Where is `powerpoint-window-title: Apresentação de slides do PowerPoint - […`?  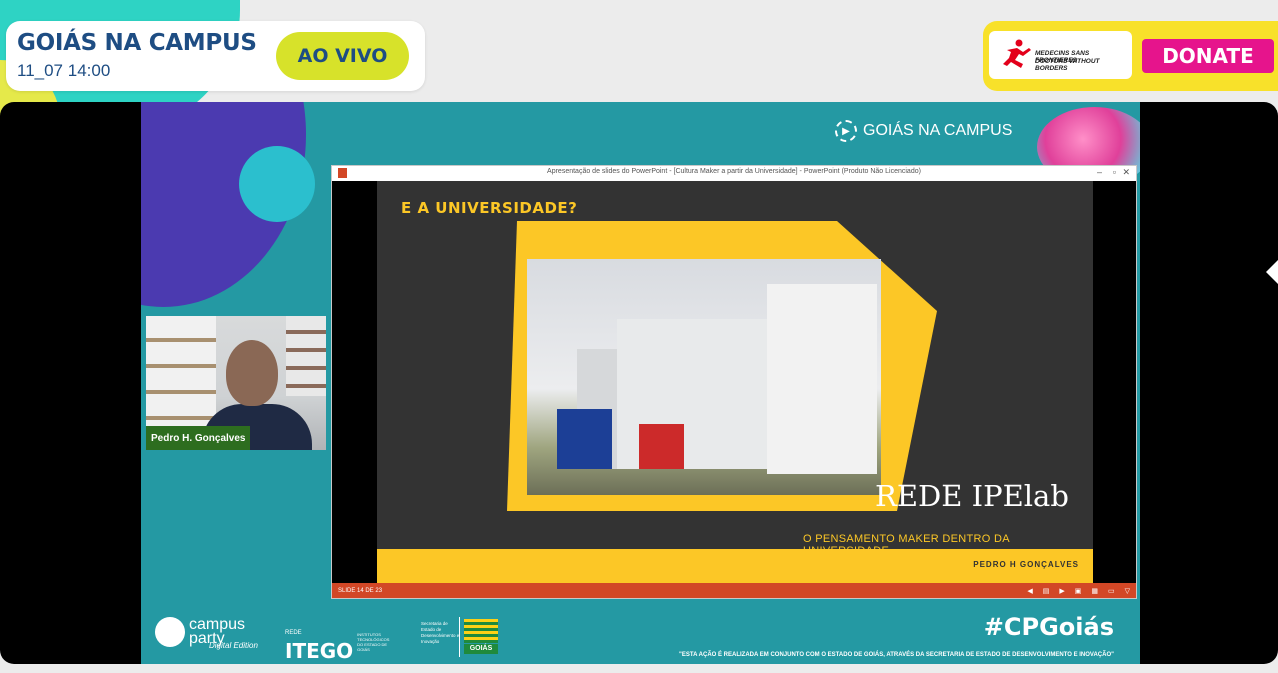
powerpoint-window-title: Apresentação de slides do PowerPoint - [… is located at coordinates (734, 171).